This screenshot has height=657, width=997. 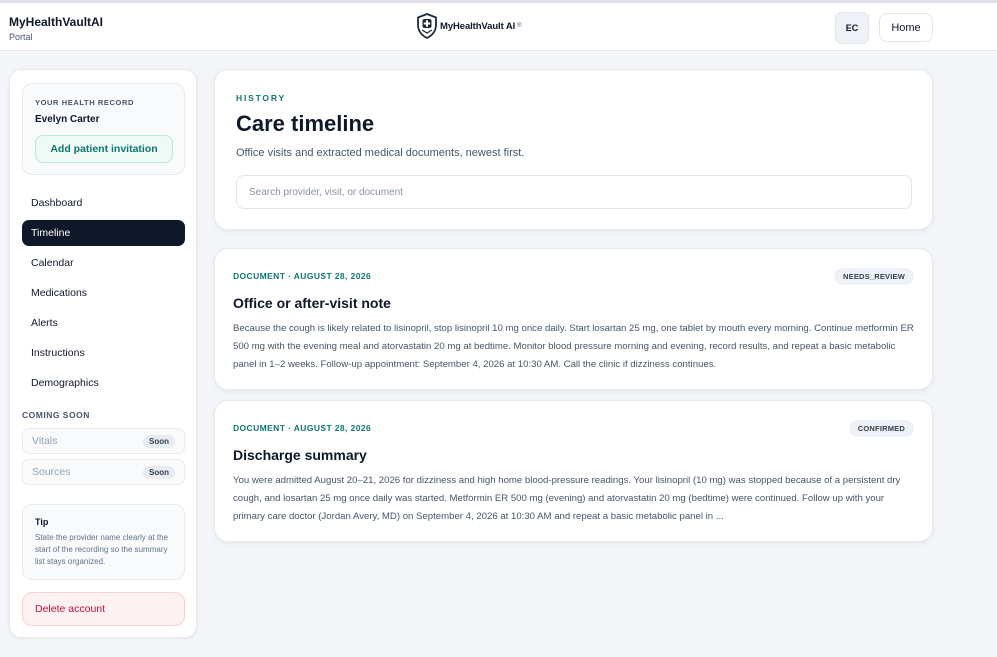 I want to click on sidebar-item-label: Sources, so click(x=51, y=472).